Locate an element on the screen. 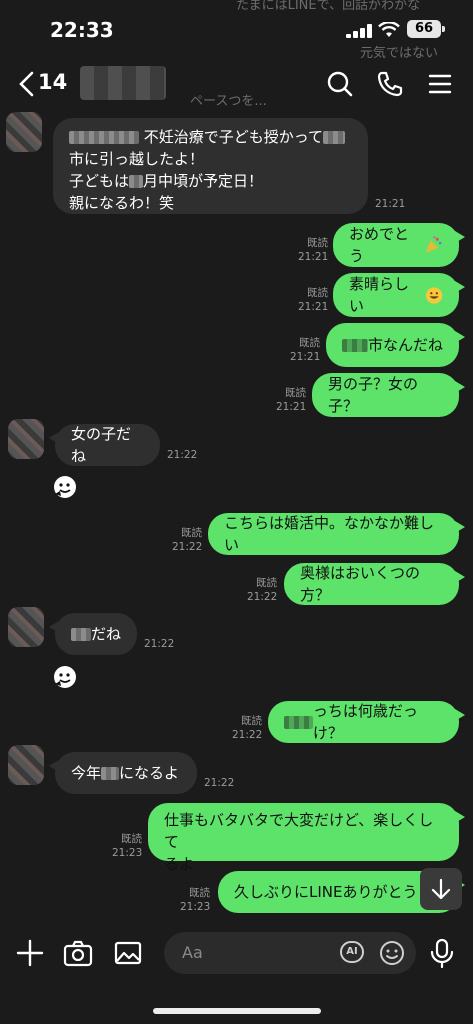  wifi-icon is located at coordinates (389, 29).